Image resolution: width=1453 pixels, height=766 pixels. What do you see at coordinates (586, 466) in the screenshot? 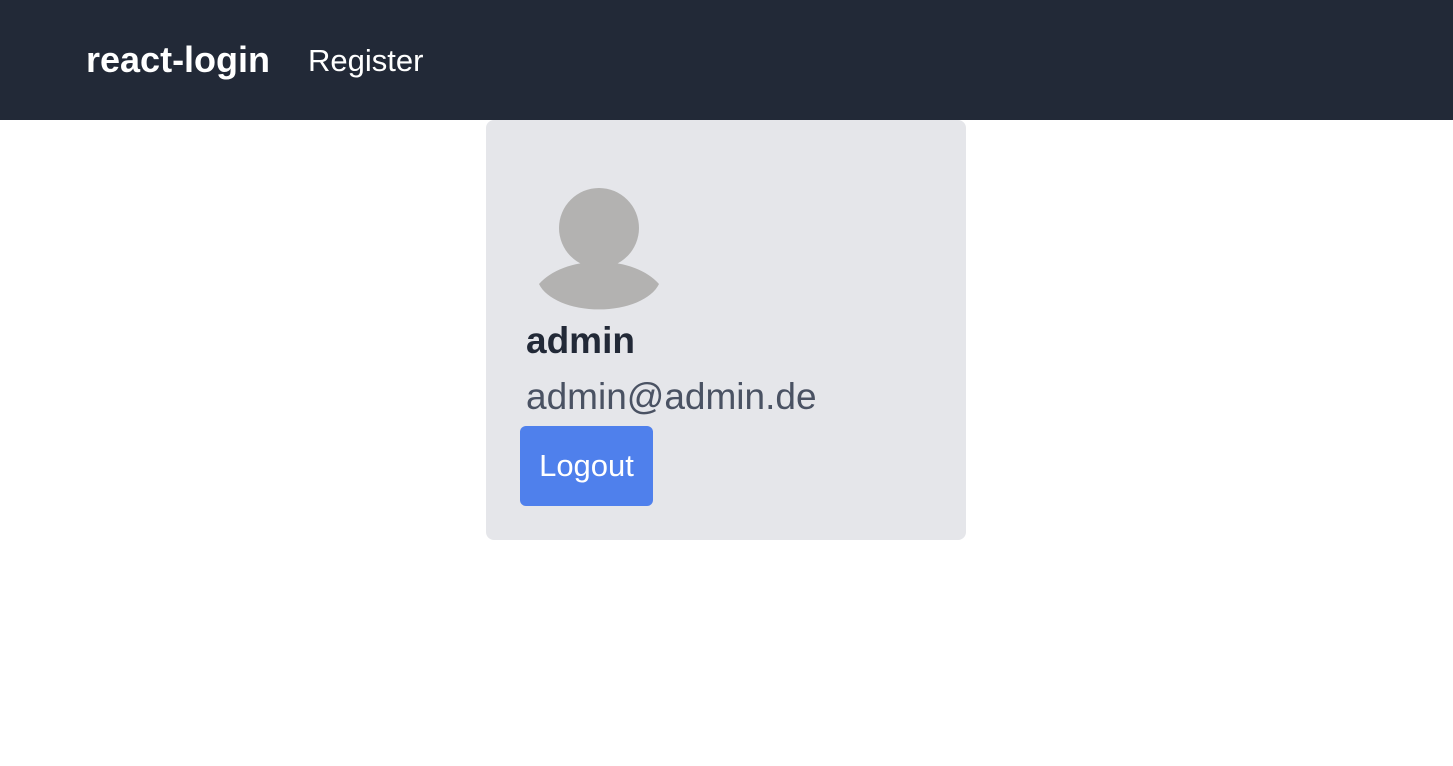
I see `logout-button: Logout` at bounding box center [586, 466].